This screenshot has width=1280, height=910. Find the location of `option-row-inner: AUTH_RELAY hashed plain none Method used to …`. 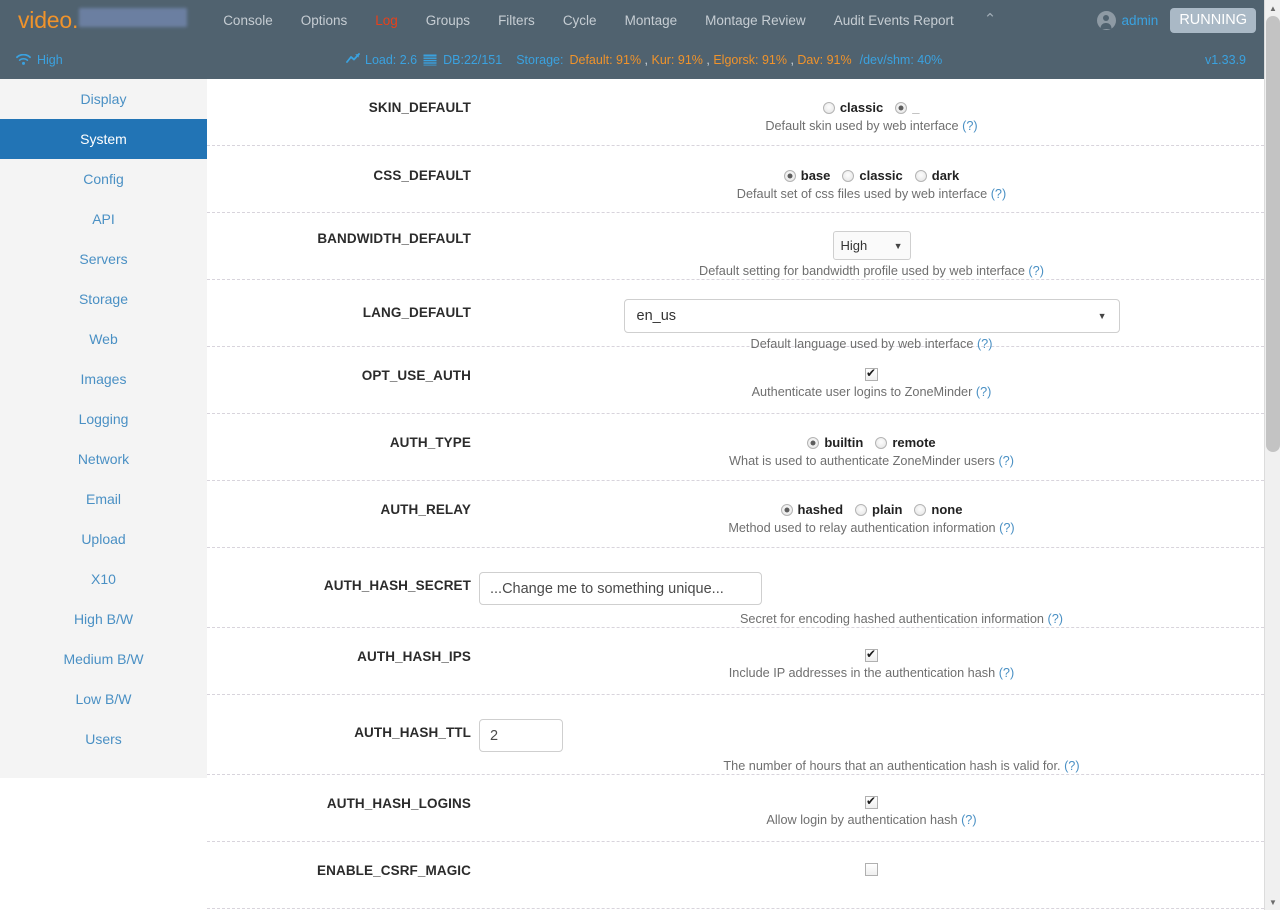

option-row-inner: AUTH_RELAY hashed plain none Method used to … is located at coordinates (735, 508).